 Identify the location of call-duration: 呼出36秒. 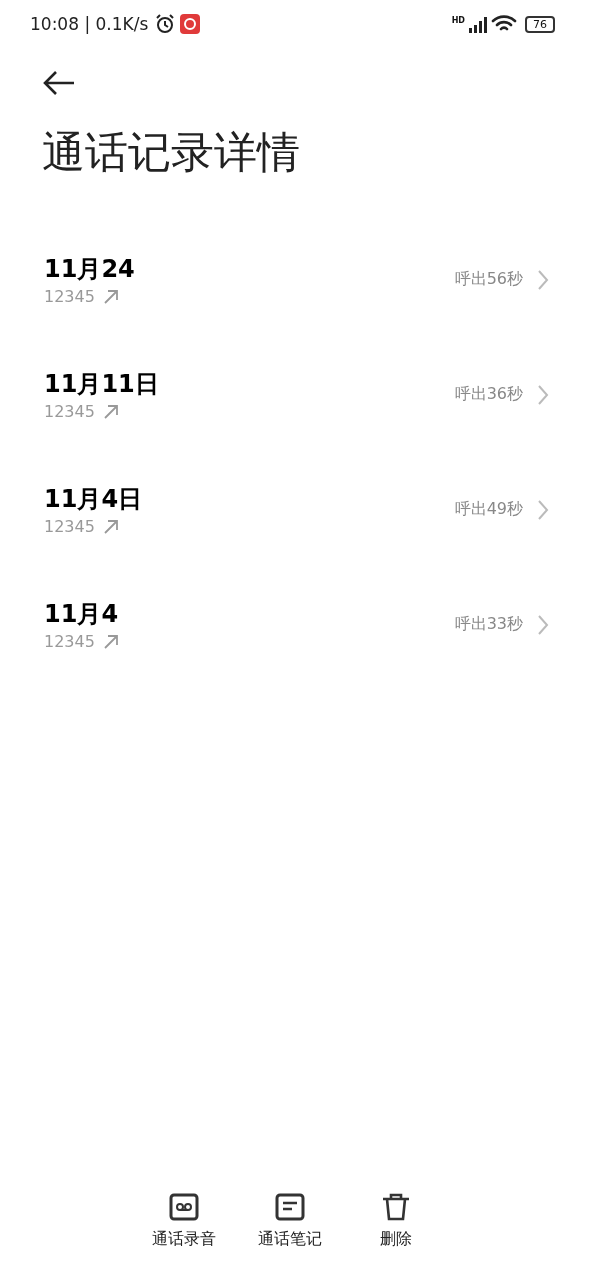
(488, 394).